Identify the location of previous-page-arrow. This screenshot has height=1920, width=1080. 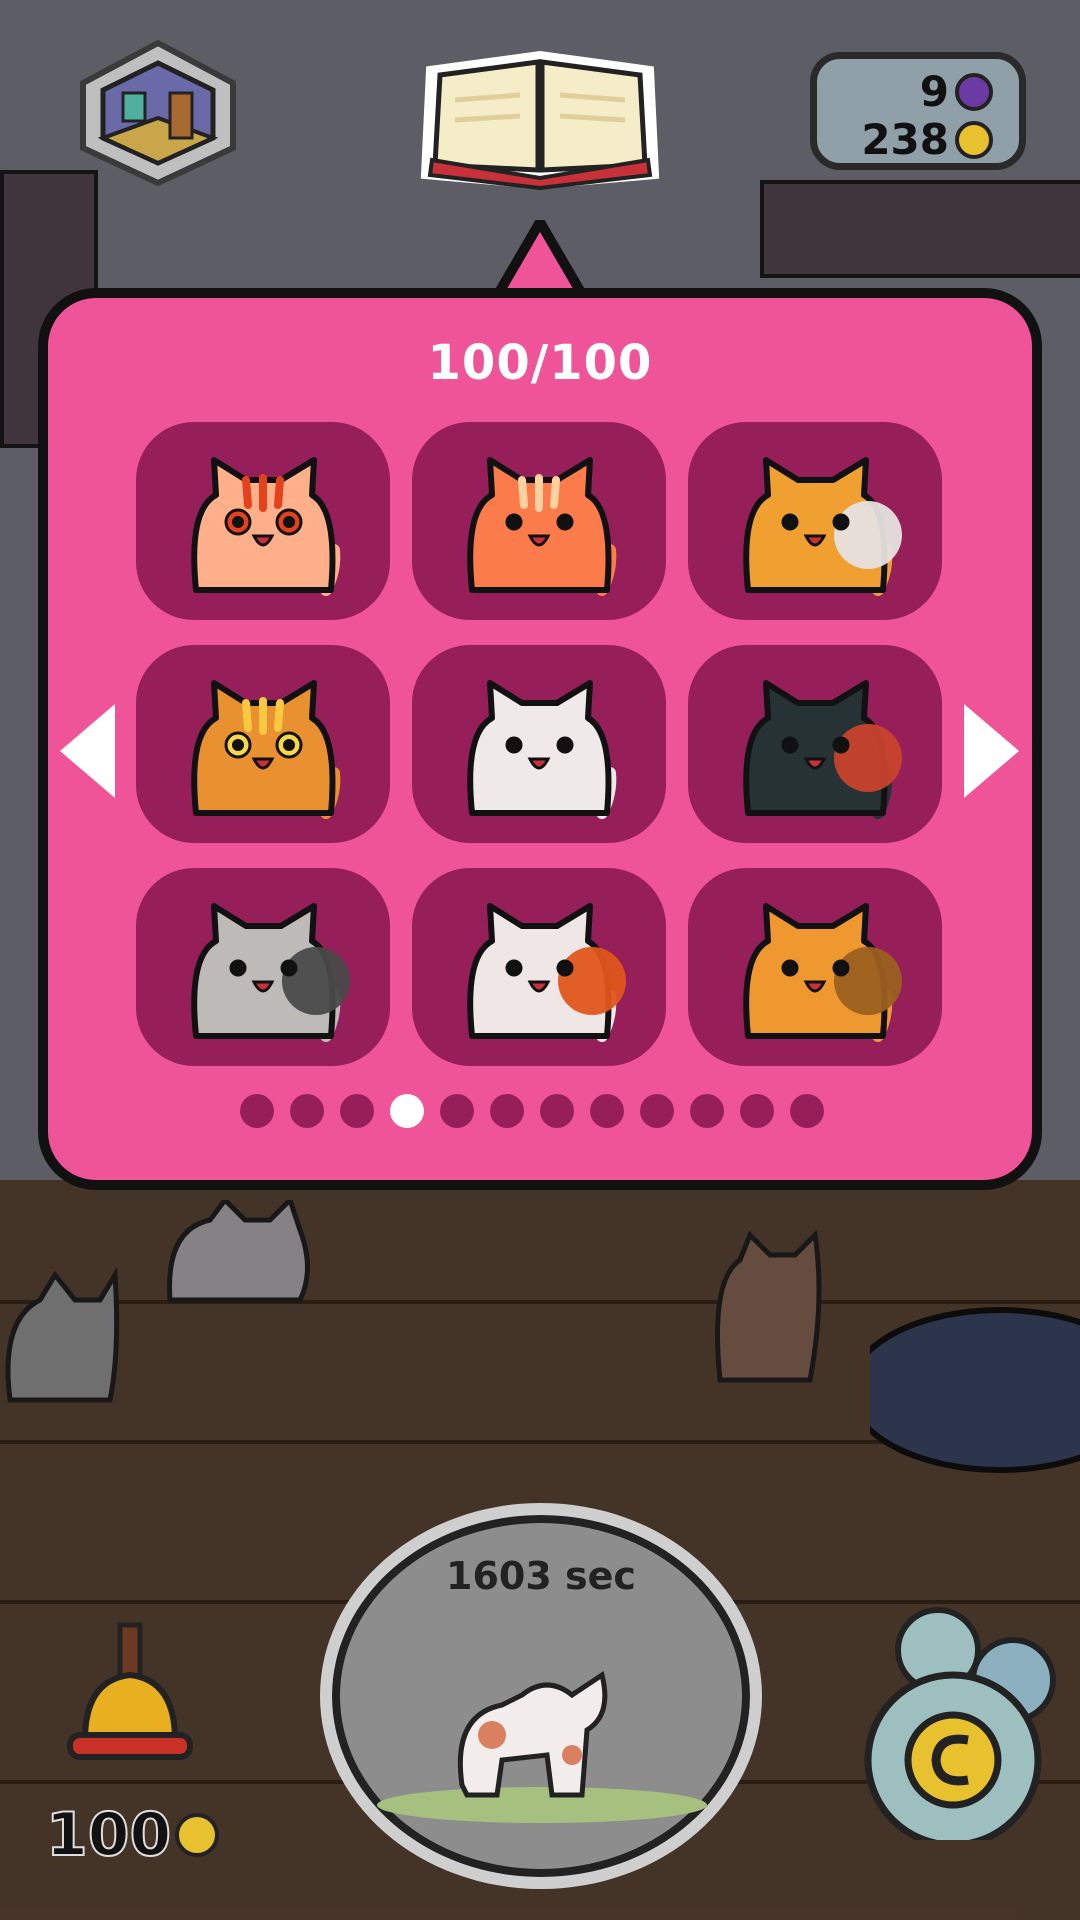
(87, 751).